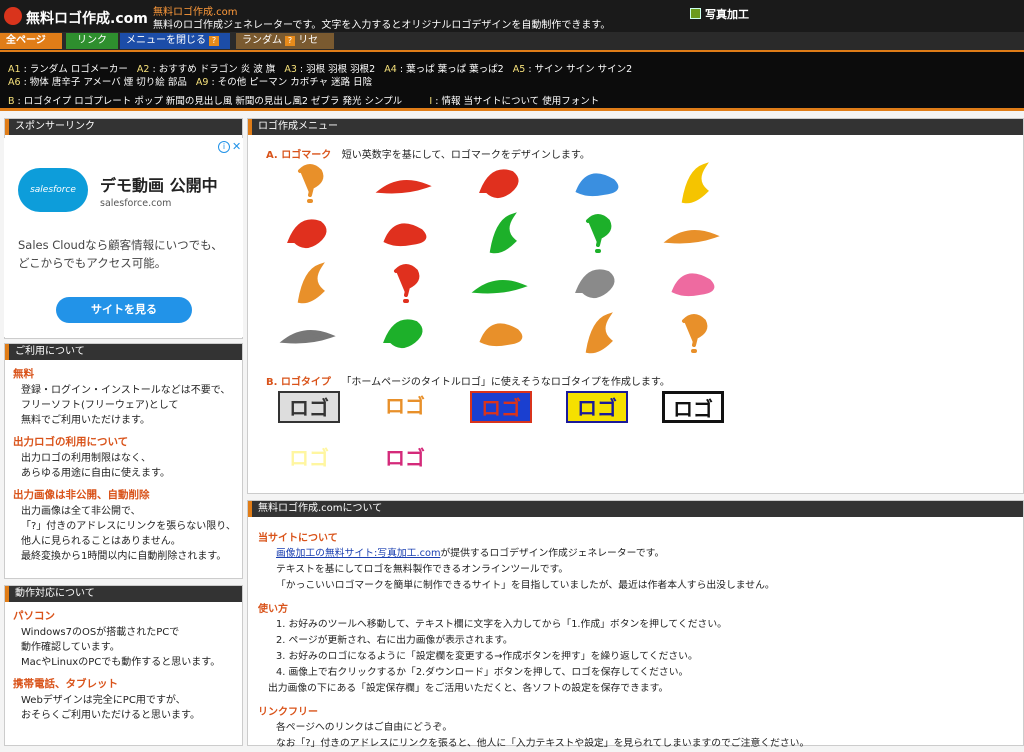  Describe the element at coordinates (727, 14) in the screenshot. I see `photo-edit-label: 写真加工` at that location.